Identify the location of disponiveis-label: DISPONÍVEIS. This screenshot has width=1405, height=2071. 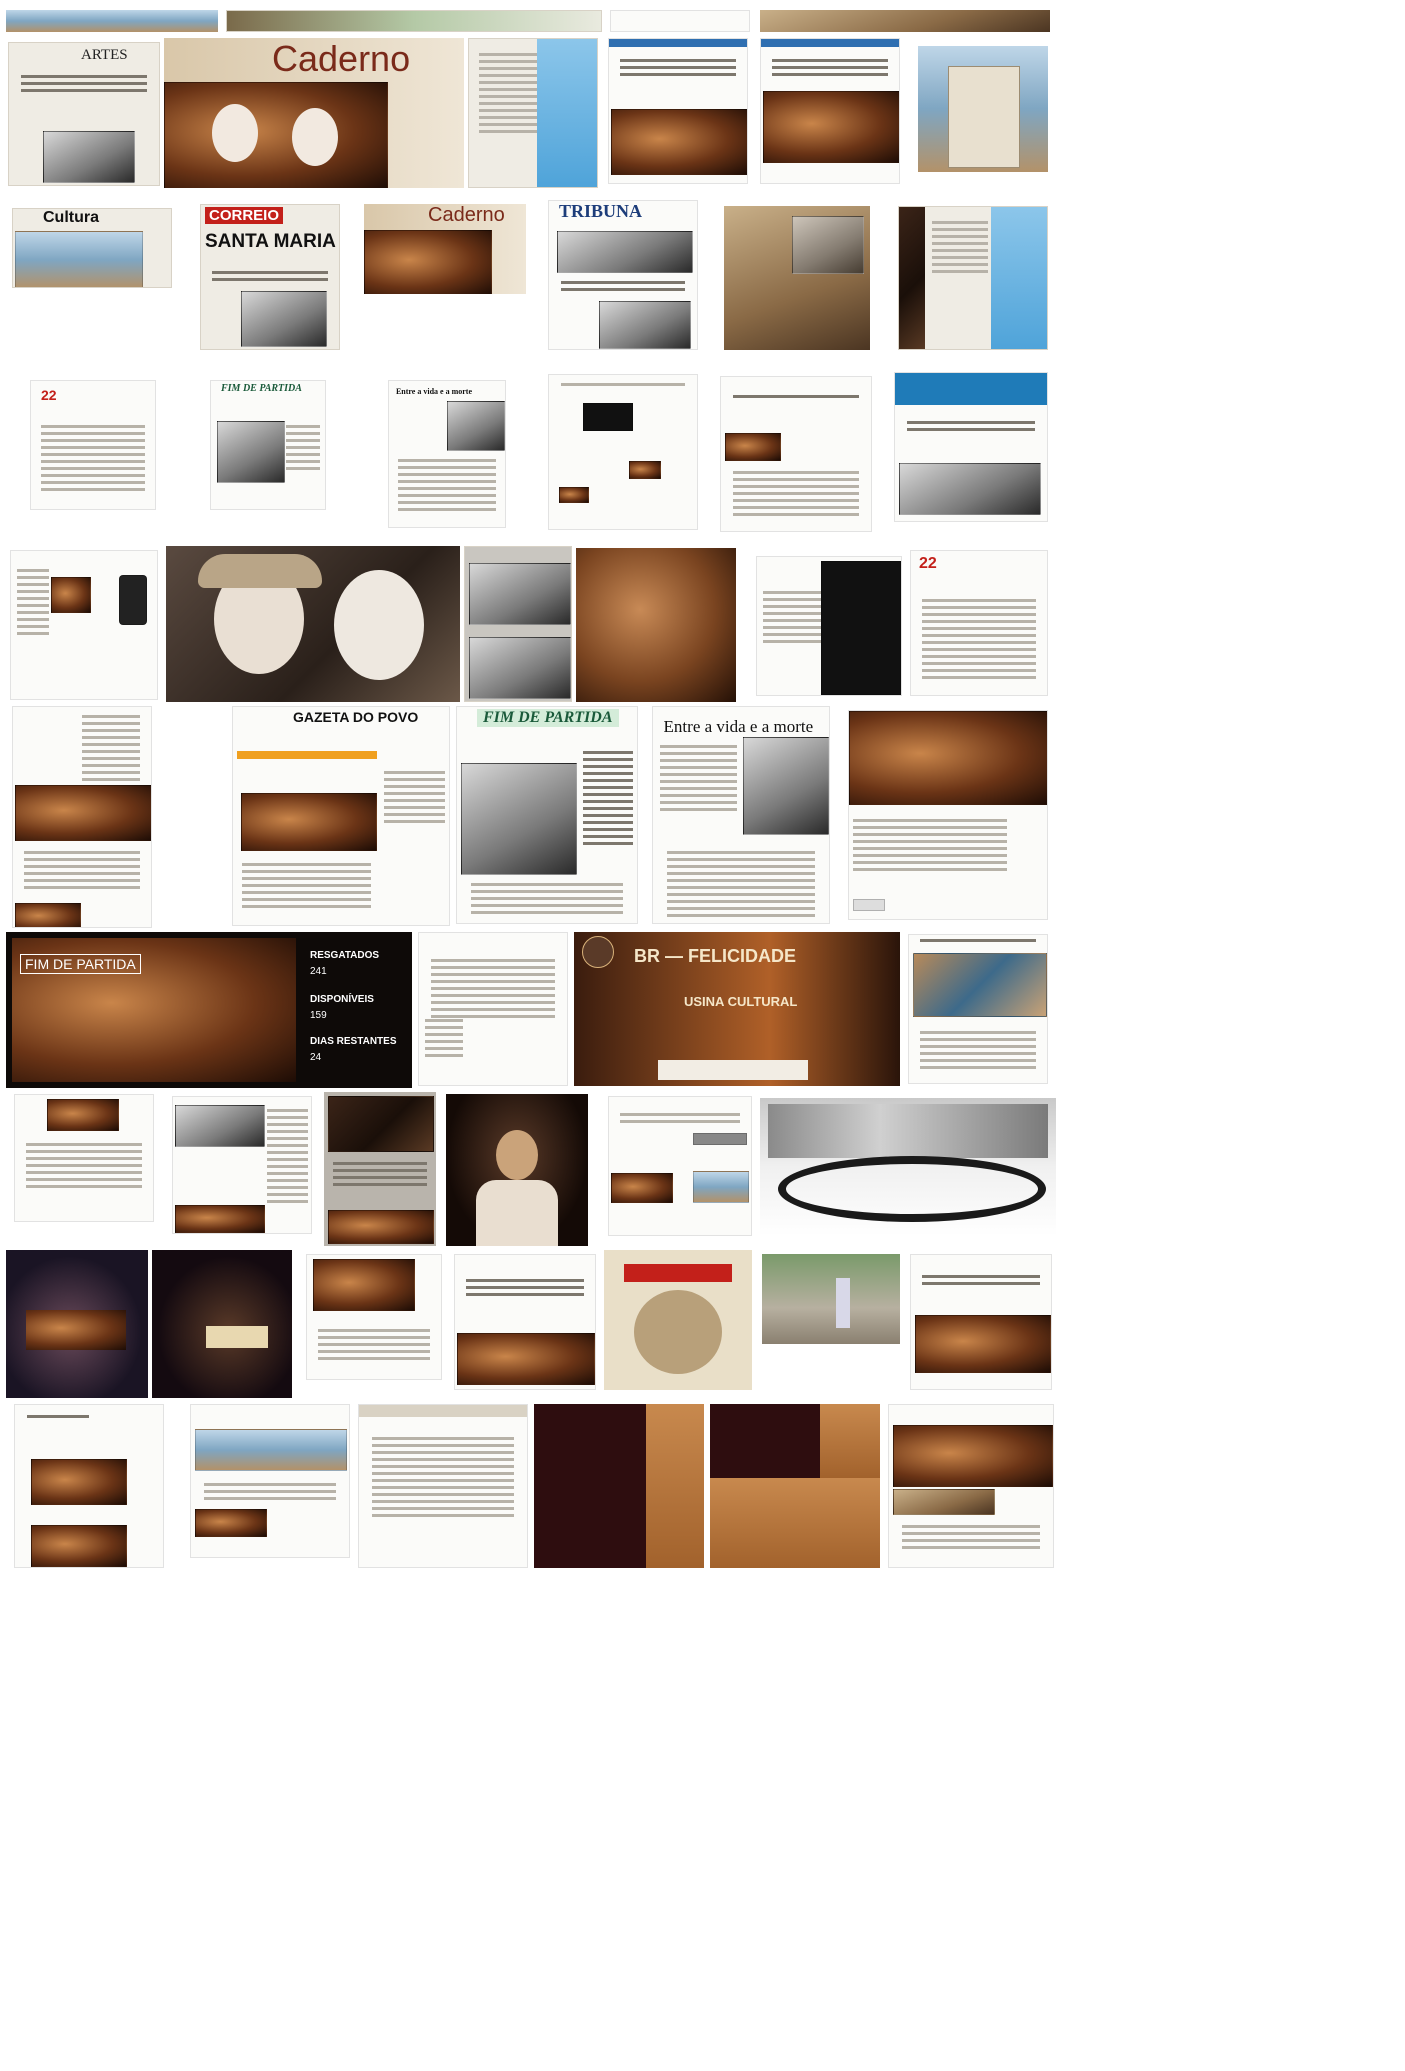
(342, 999).